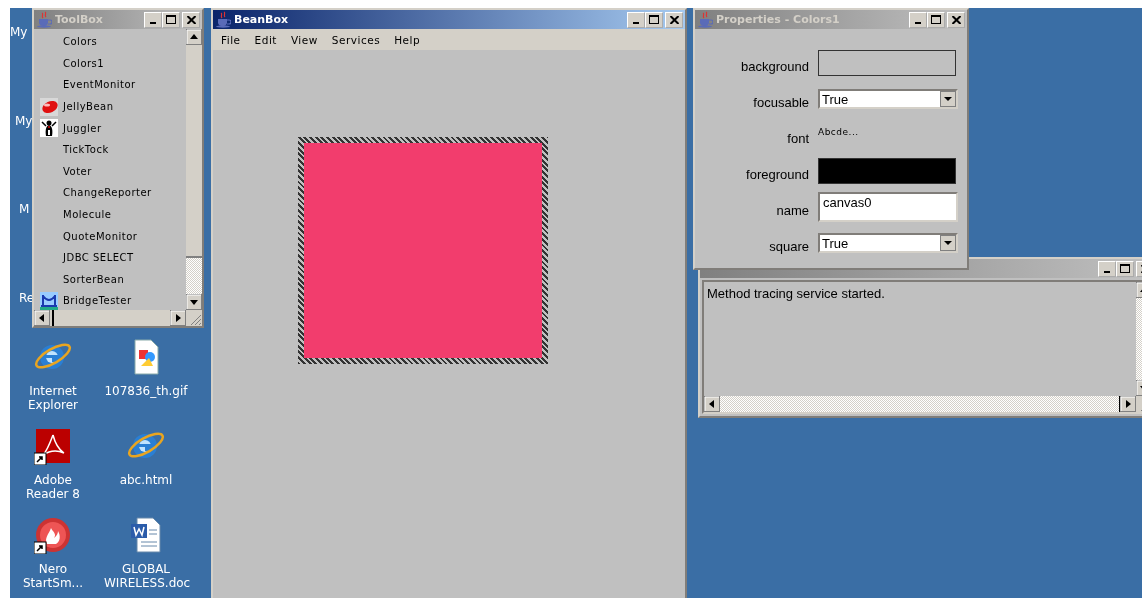  I want to click on pdf-icon, so click(53, 446).